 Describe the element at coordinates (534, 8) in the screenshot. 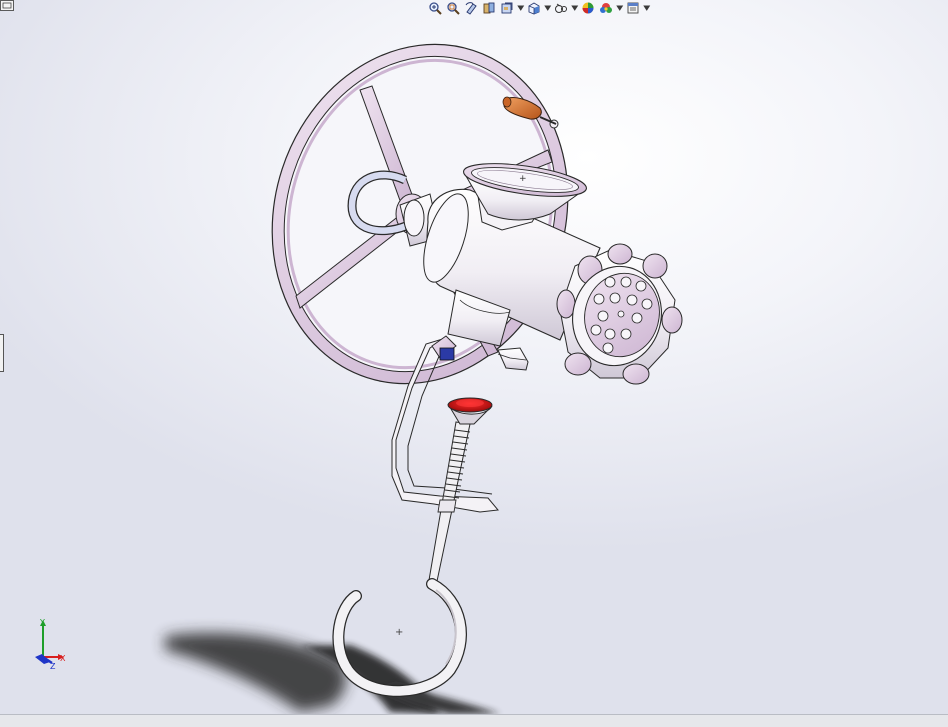

I see `view-orientation-icon` at that location.